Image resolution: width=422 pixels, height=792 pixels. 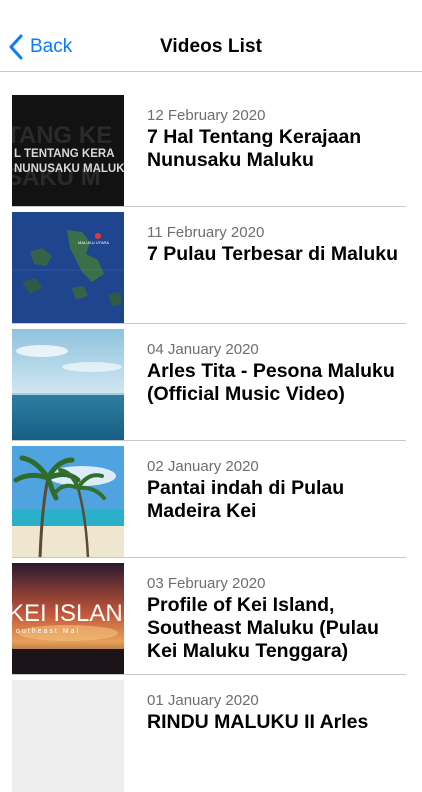 I want to click on thumbnail-caption: L TENTANG KERA, so click(x=64, y=154).